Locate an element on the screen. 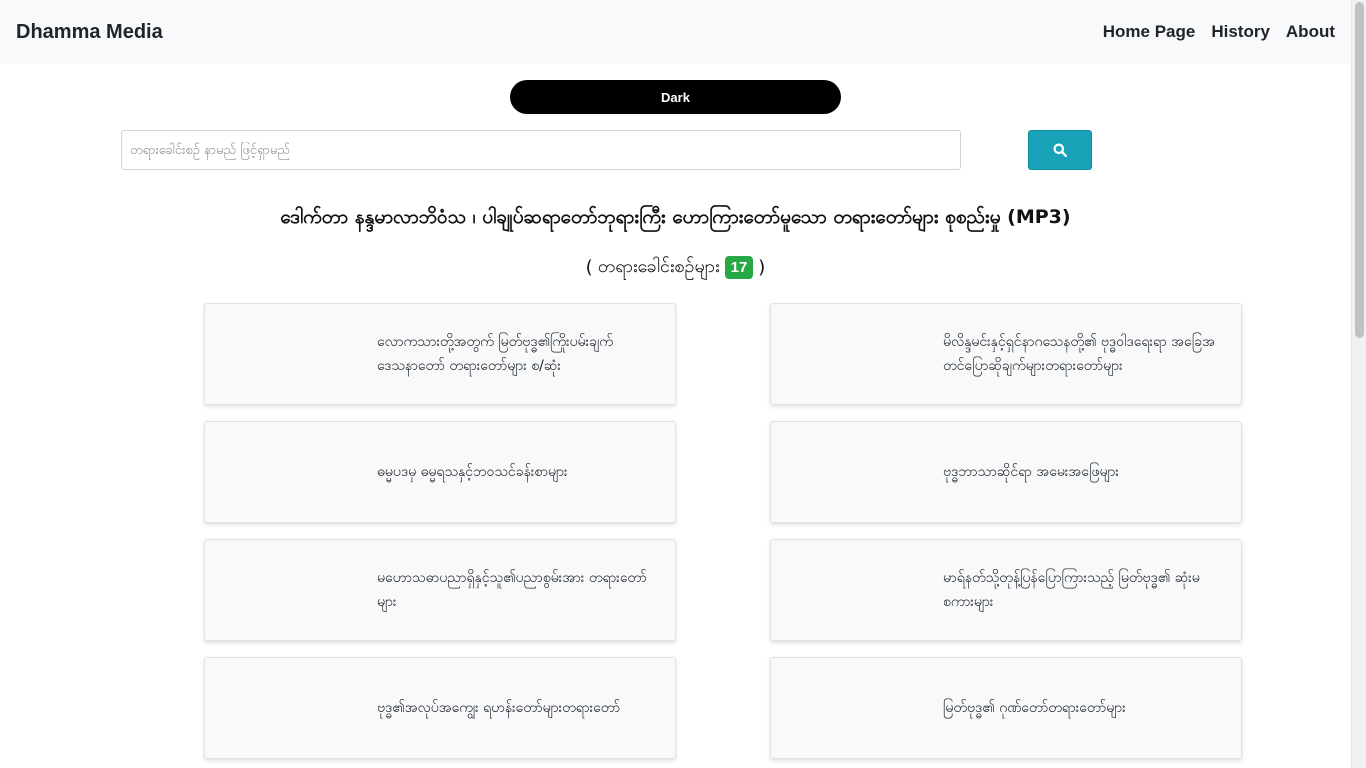 Image resolution: width=1366 pixels, height=768 pixels. topic-card: ဓမ္မပဒမှ ဓမ္မရသနှင့်ဘဝသင်ခန်းစာများ is located at coordinates (440, 472).